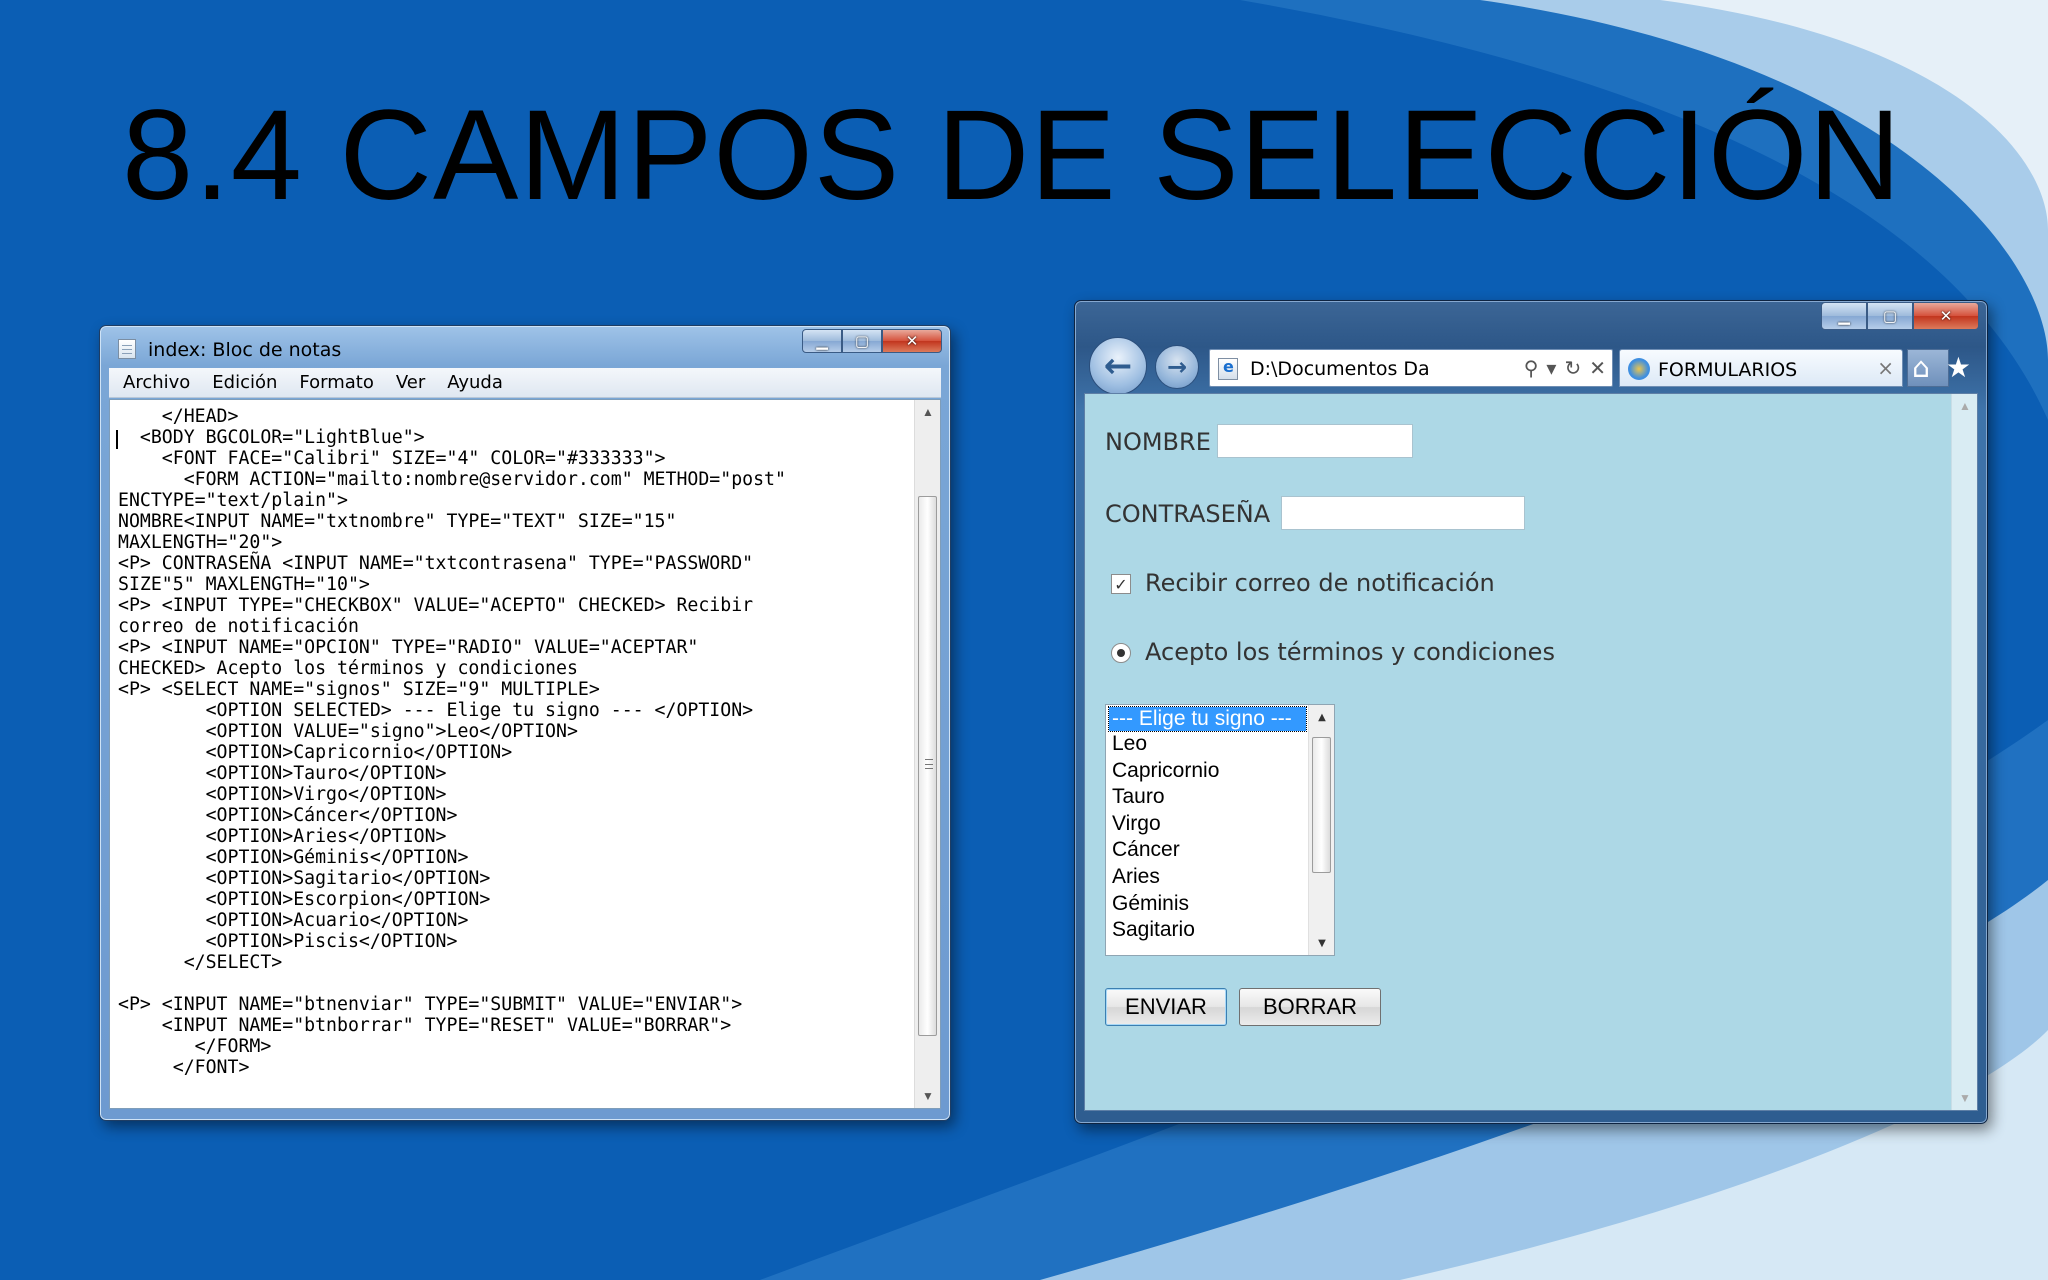  I want to click on address-bar: D:\Documentos Da ⚲ ▾ ↻ ✕, so click(1411, 368).